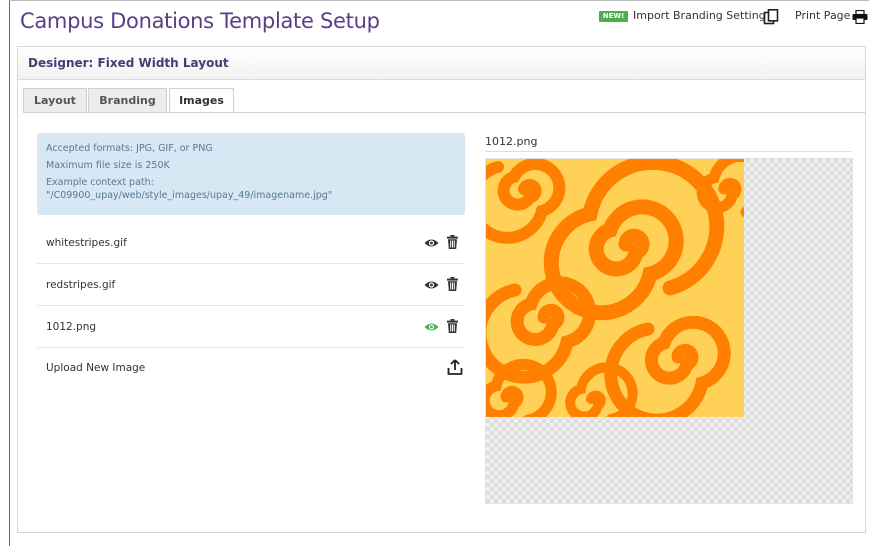  What do you see at coordinates (251, 327) in the screenshot?
I see `list-item: 1012.png` at bounding box center [251, 327].